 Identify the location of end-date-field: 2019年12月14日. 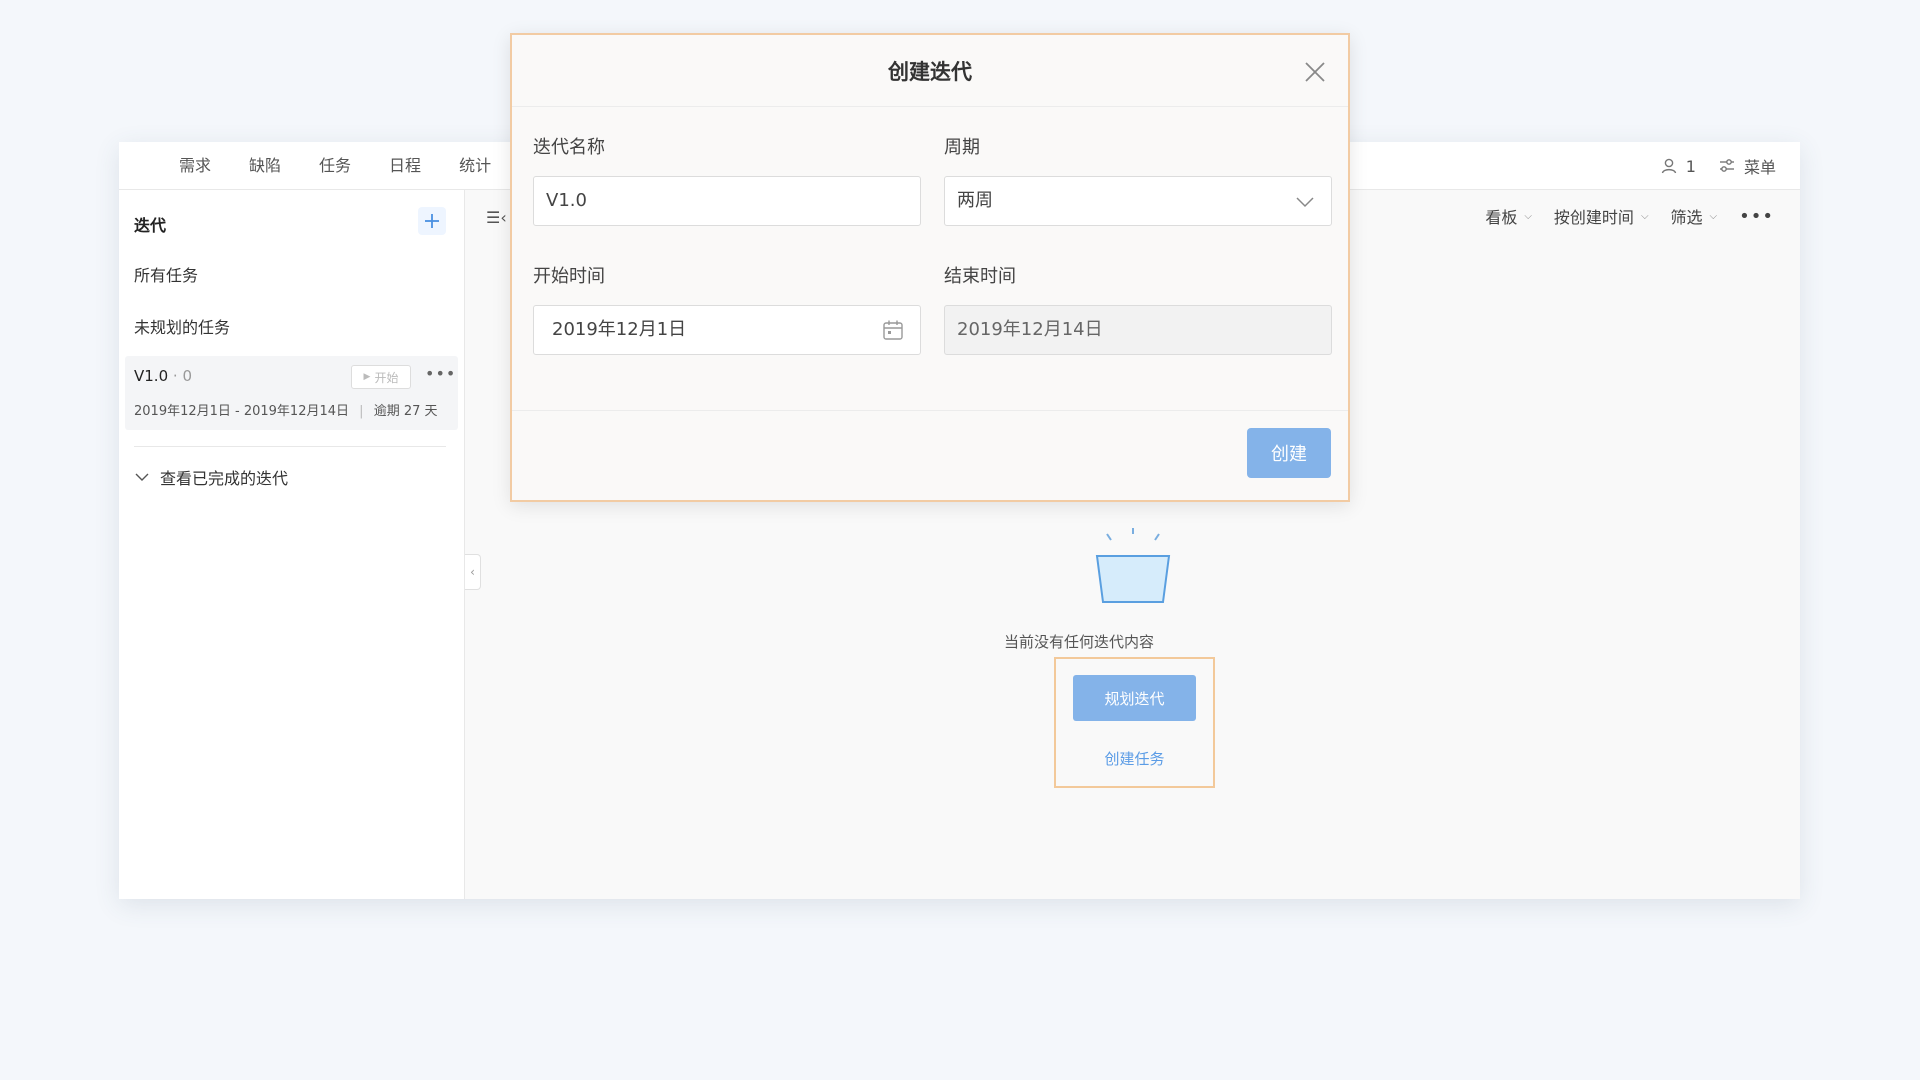
(1138, 330).